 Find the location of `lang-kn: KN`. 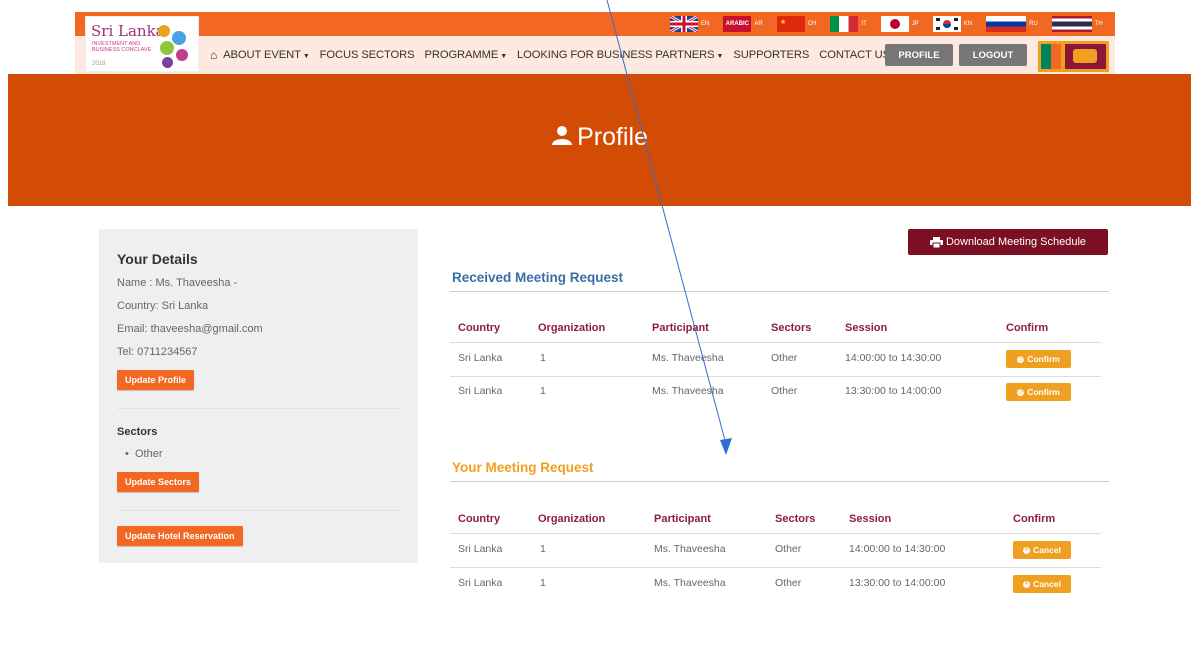

lang-kn: KN is located at coordinates (952, 24).